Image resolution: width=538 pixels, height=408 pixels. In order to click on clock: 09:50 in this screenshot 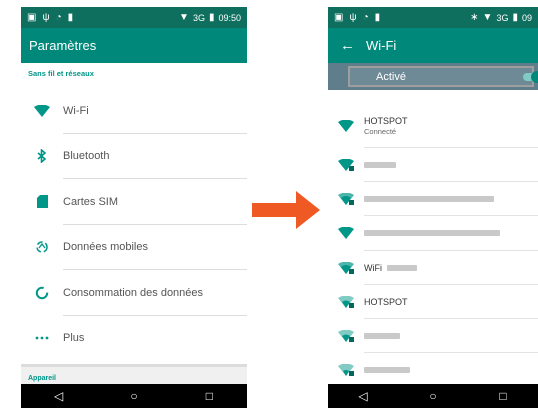, I will do `click(229, 17)`.